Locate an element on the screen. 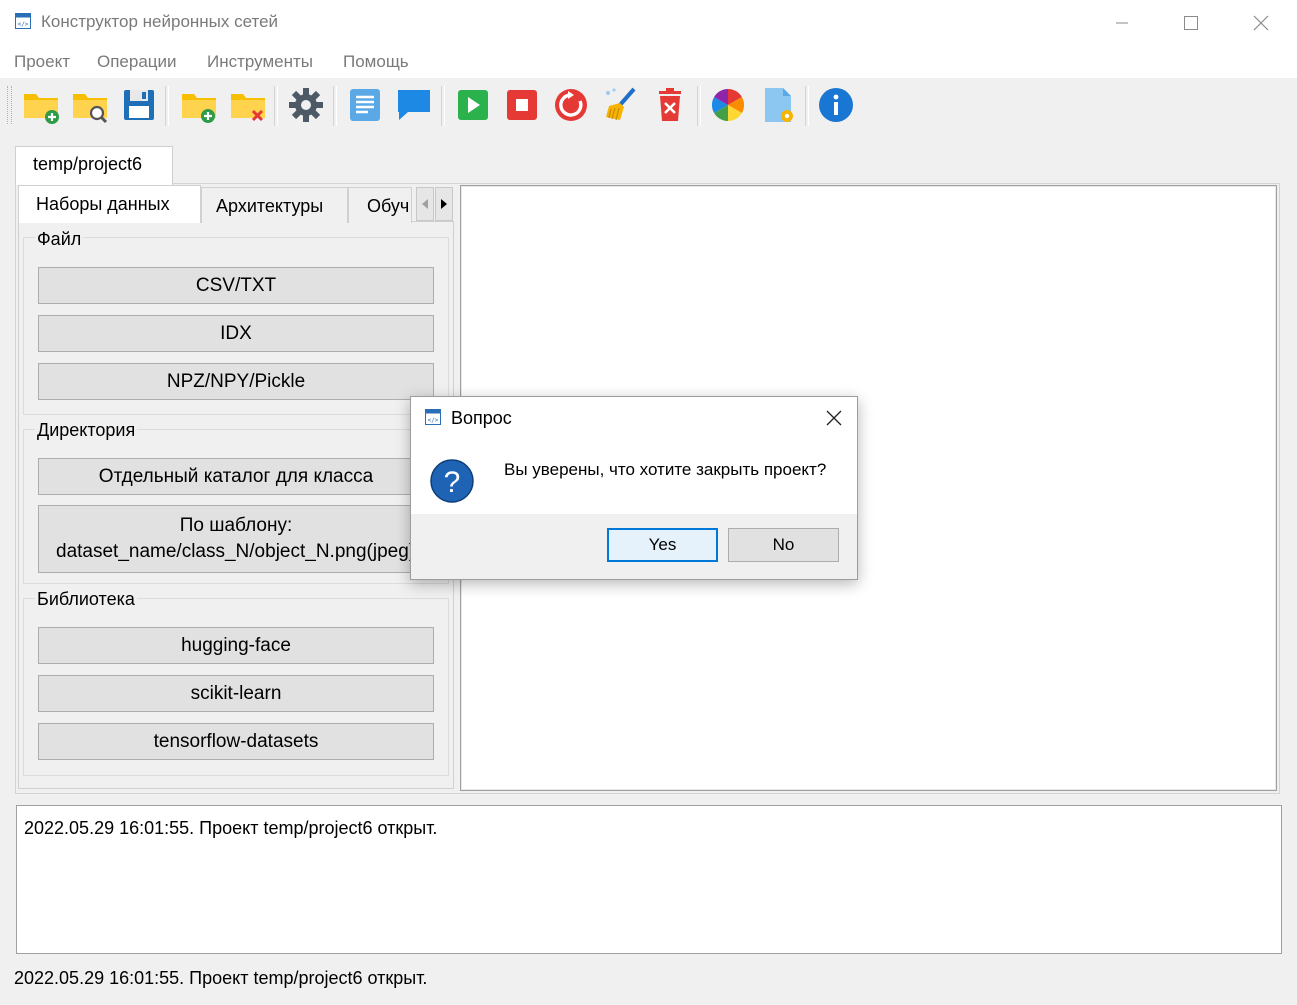 The width and height of the screenshot is (1297, 1005). dialog-app-icon: </> is located at coordinates (433, 417).